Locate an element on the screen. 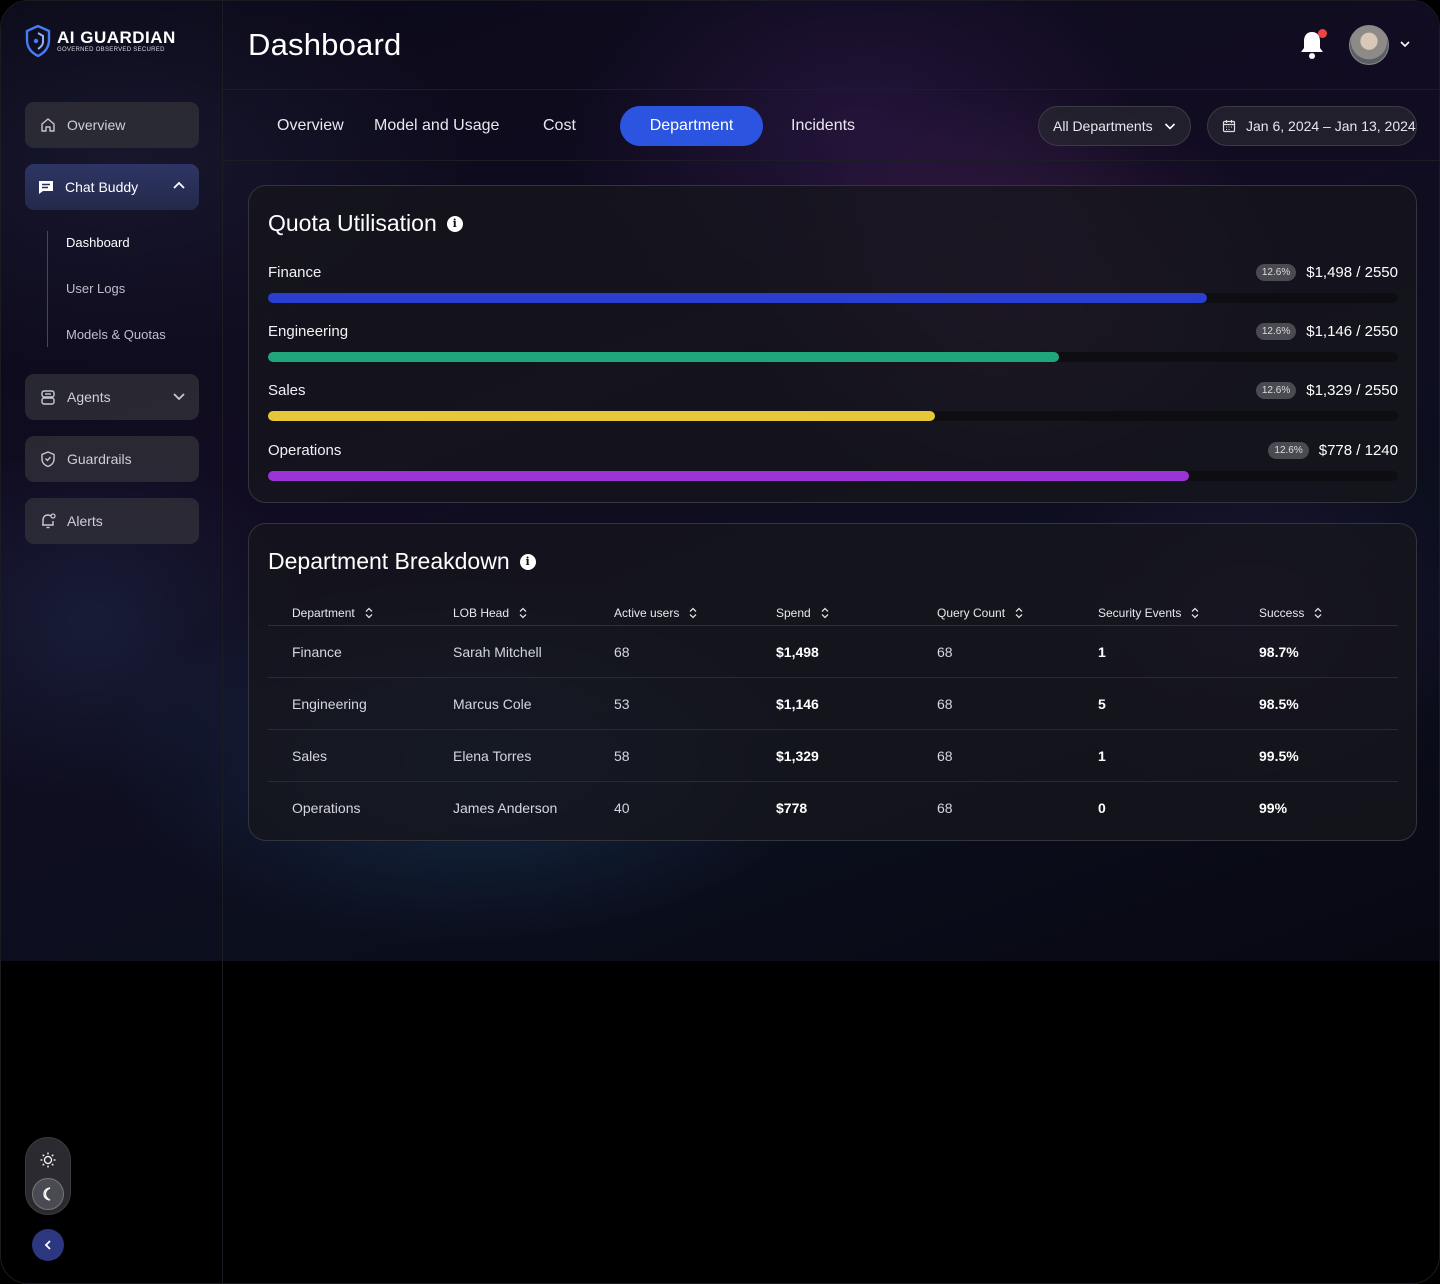  tab-incidents: Incidents is located at coordinates (823, 126).